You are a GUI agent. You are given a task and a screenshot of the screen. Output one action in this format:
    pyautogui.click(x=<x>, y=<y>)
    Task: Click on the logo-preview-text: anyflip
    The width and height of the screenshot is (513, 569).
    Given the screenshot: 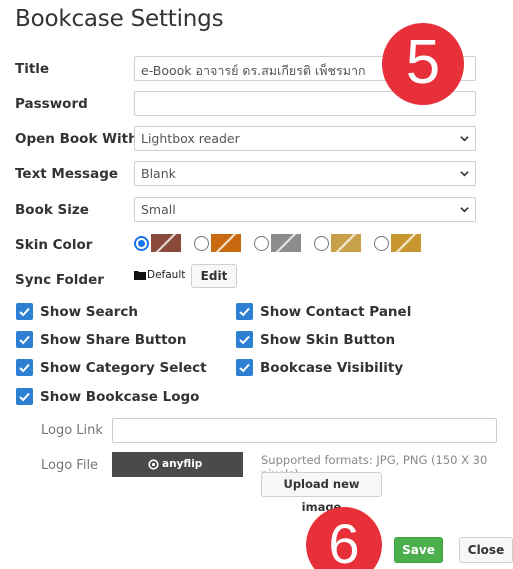 What is the action you would take?
    pyautogui.click(x=182, y=464)
    